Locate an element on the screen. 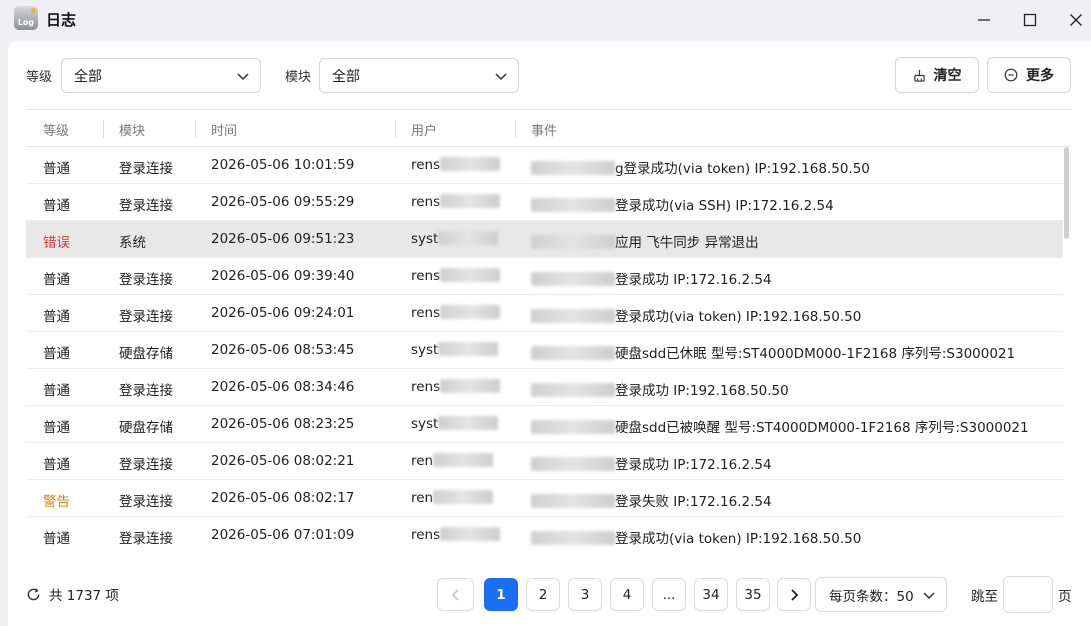  page-button: 3 is located at coordinates (585, 594).